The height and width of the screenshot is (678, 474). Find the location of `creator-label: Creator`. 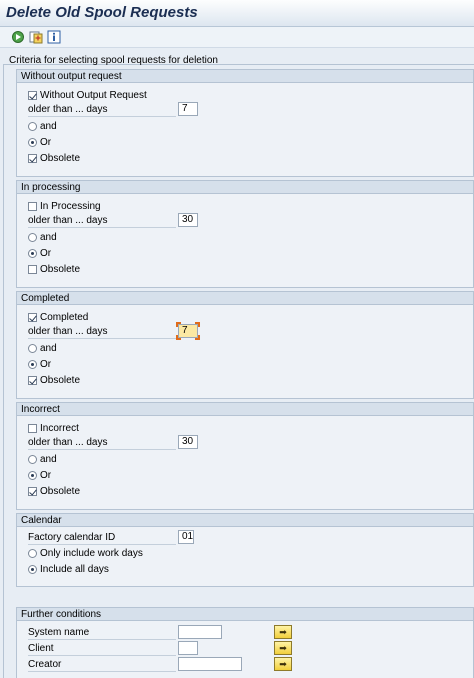

creator-label: Creator is located at coordinates (102, 665).